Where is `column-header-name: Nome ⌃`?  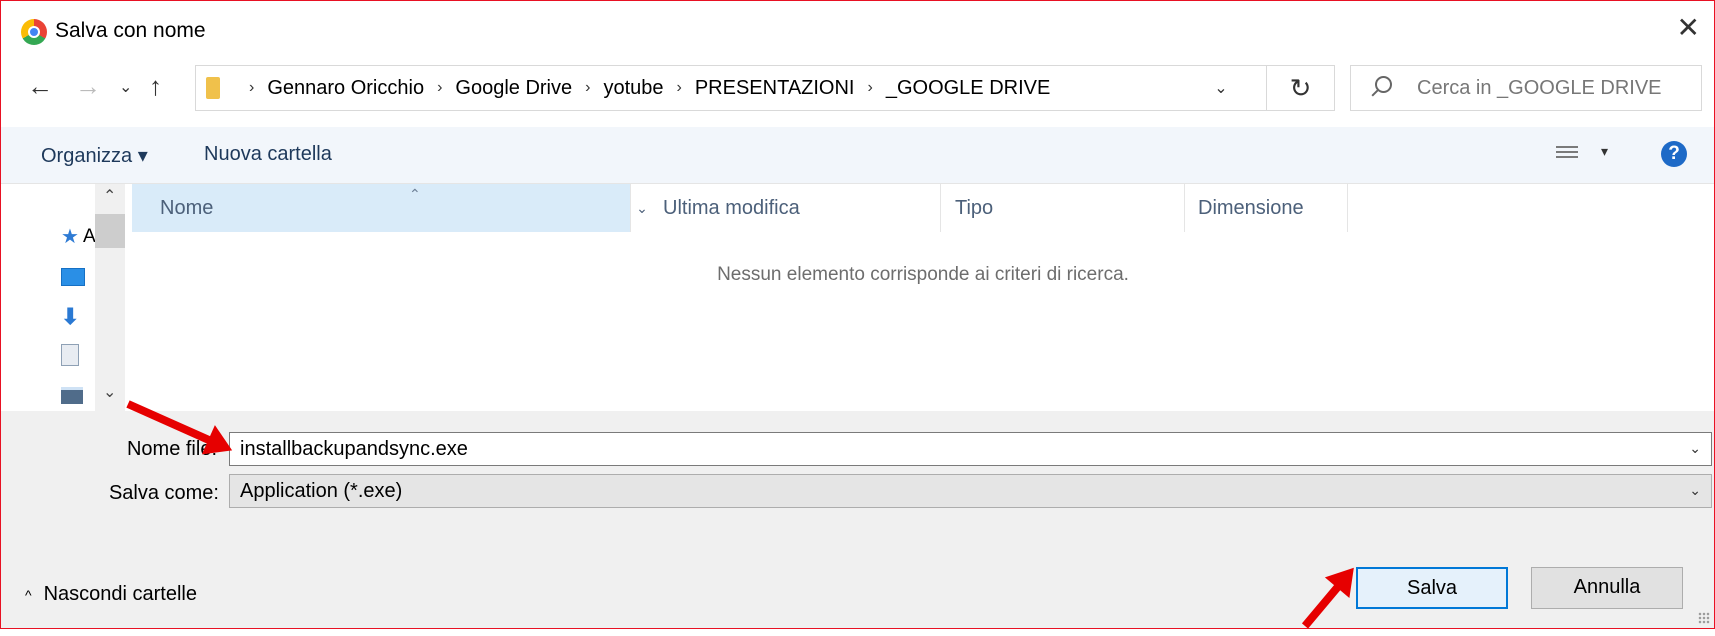
column-header-name: Nome ⌃ is located at coordinates (381, 208).